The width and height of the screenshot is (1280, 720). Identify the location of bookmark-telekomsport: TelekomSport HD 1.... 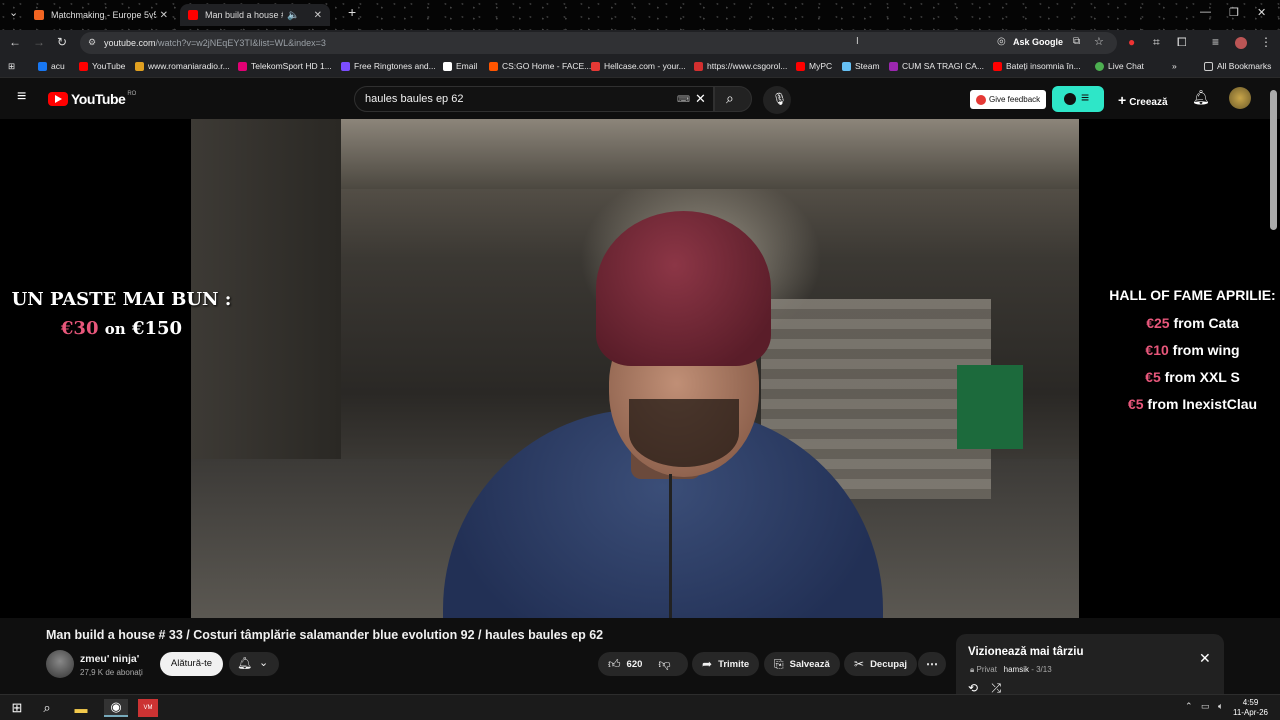
(285, 66).